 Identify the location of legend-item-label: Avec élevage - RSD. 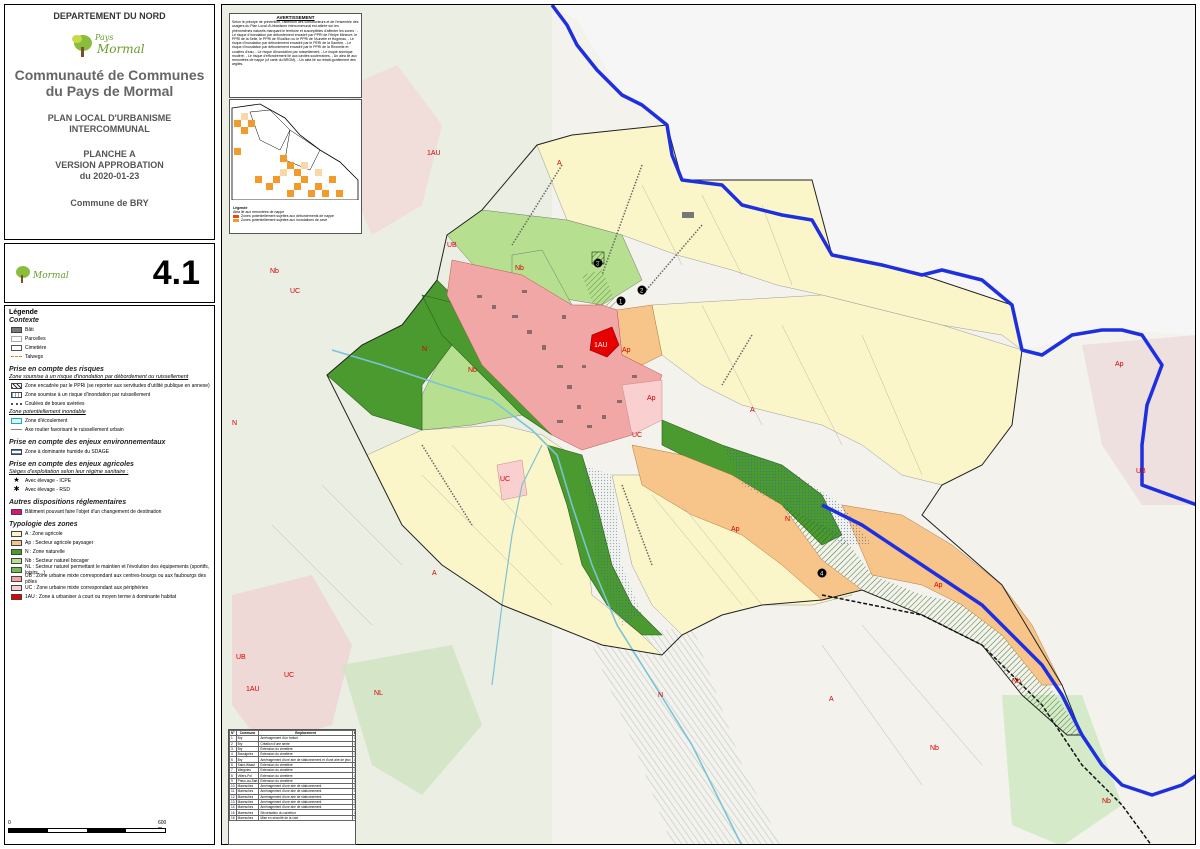
(47, 489).